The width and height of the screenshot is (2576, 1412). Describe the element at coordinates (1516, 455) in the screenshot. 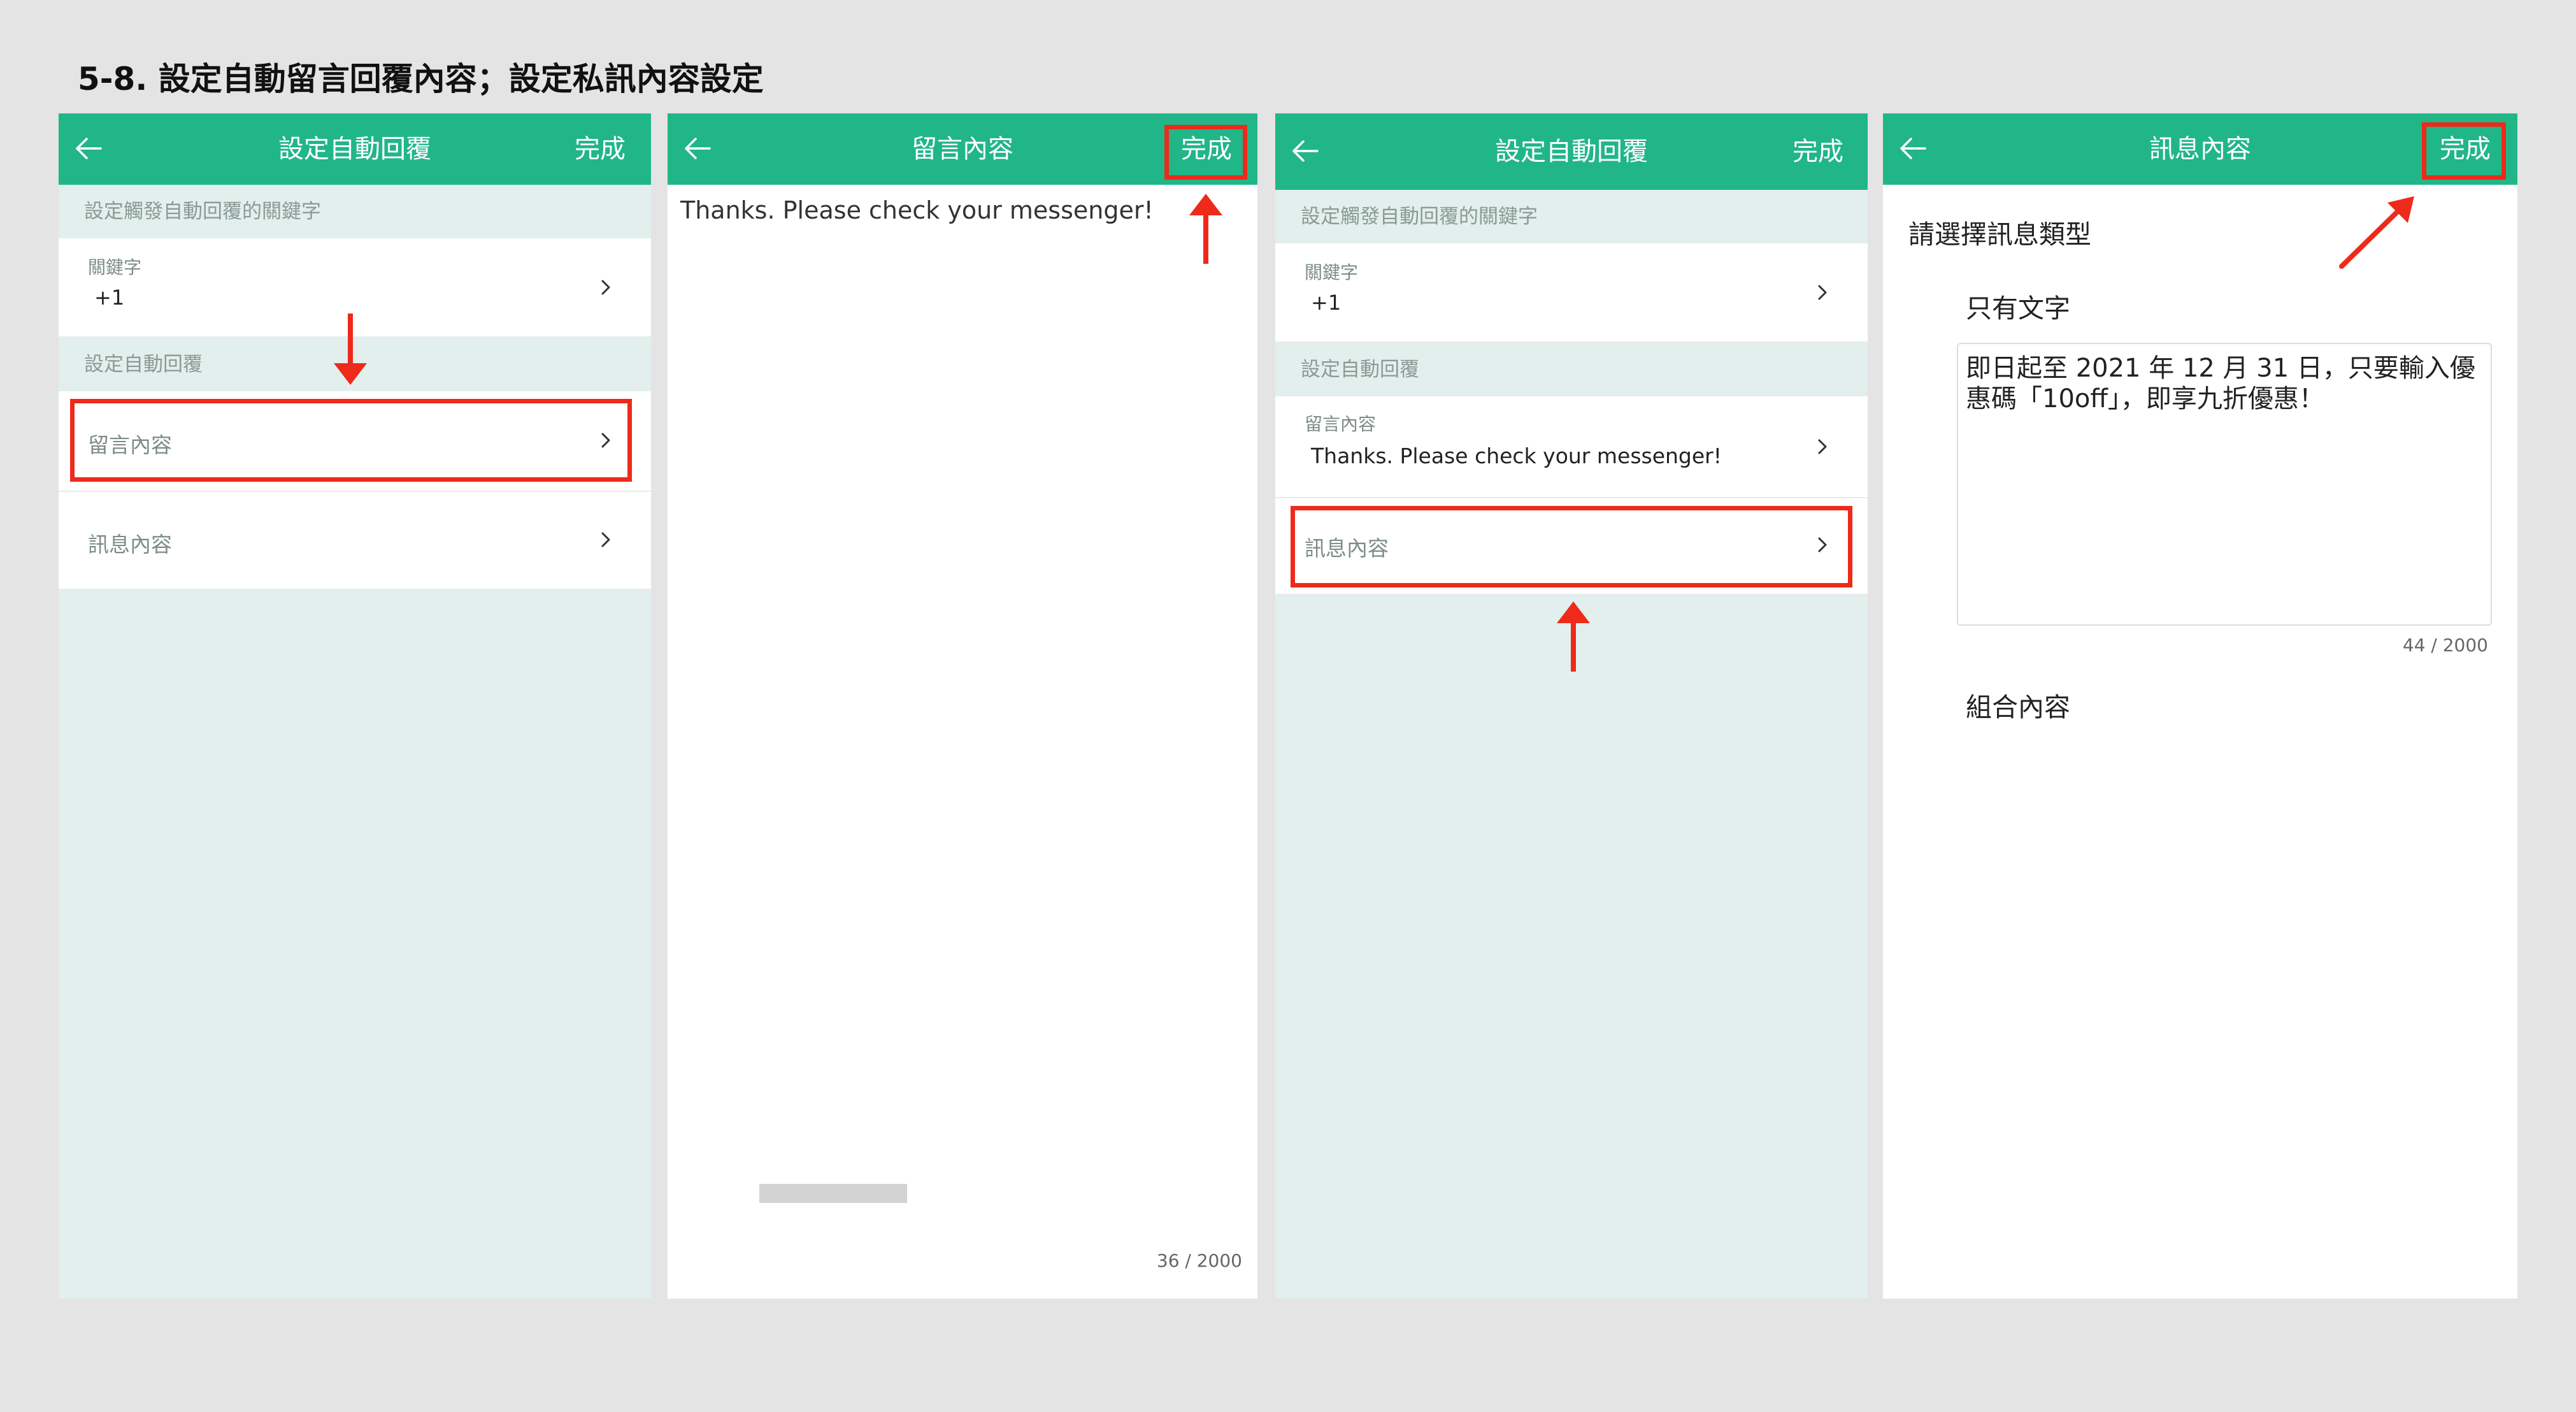

I see `comment-content-value: Thanks. Please check your messenger!` at that location.